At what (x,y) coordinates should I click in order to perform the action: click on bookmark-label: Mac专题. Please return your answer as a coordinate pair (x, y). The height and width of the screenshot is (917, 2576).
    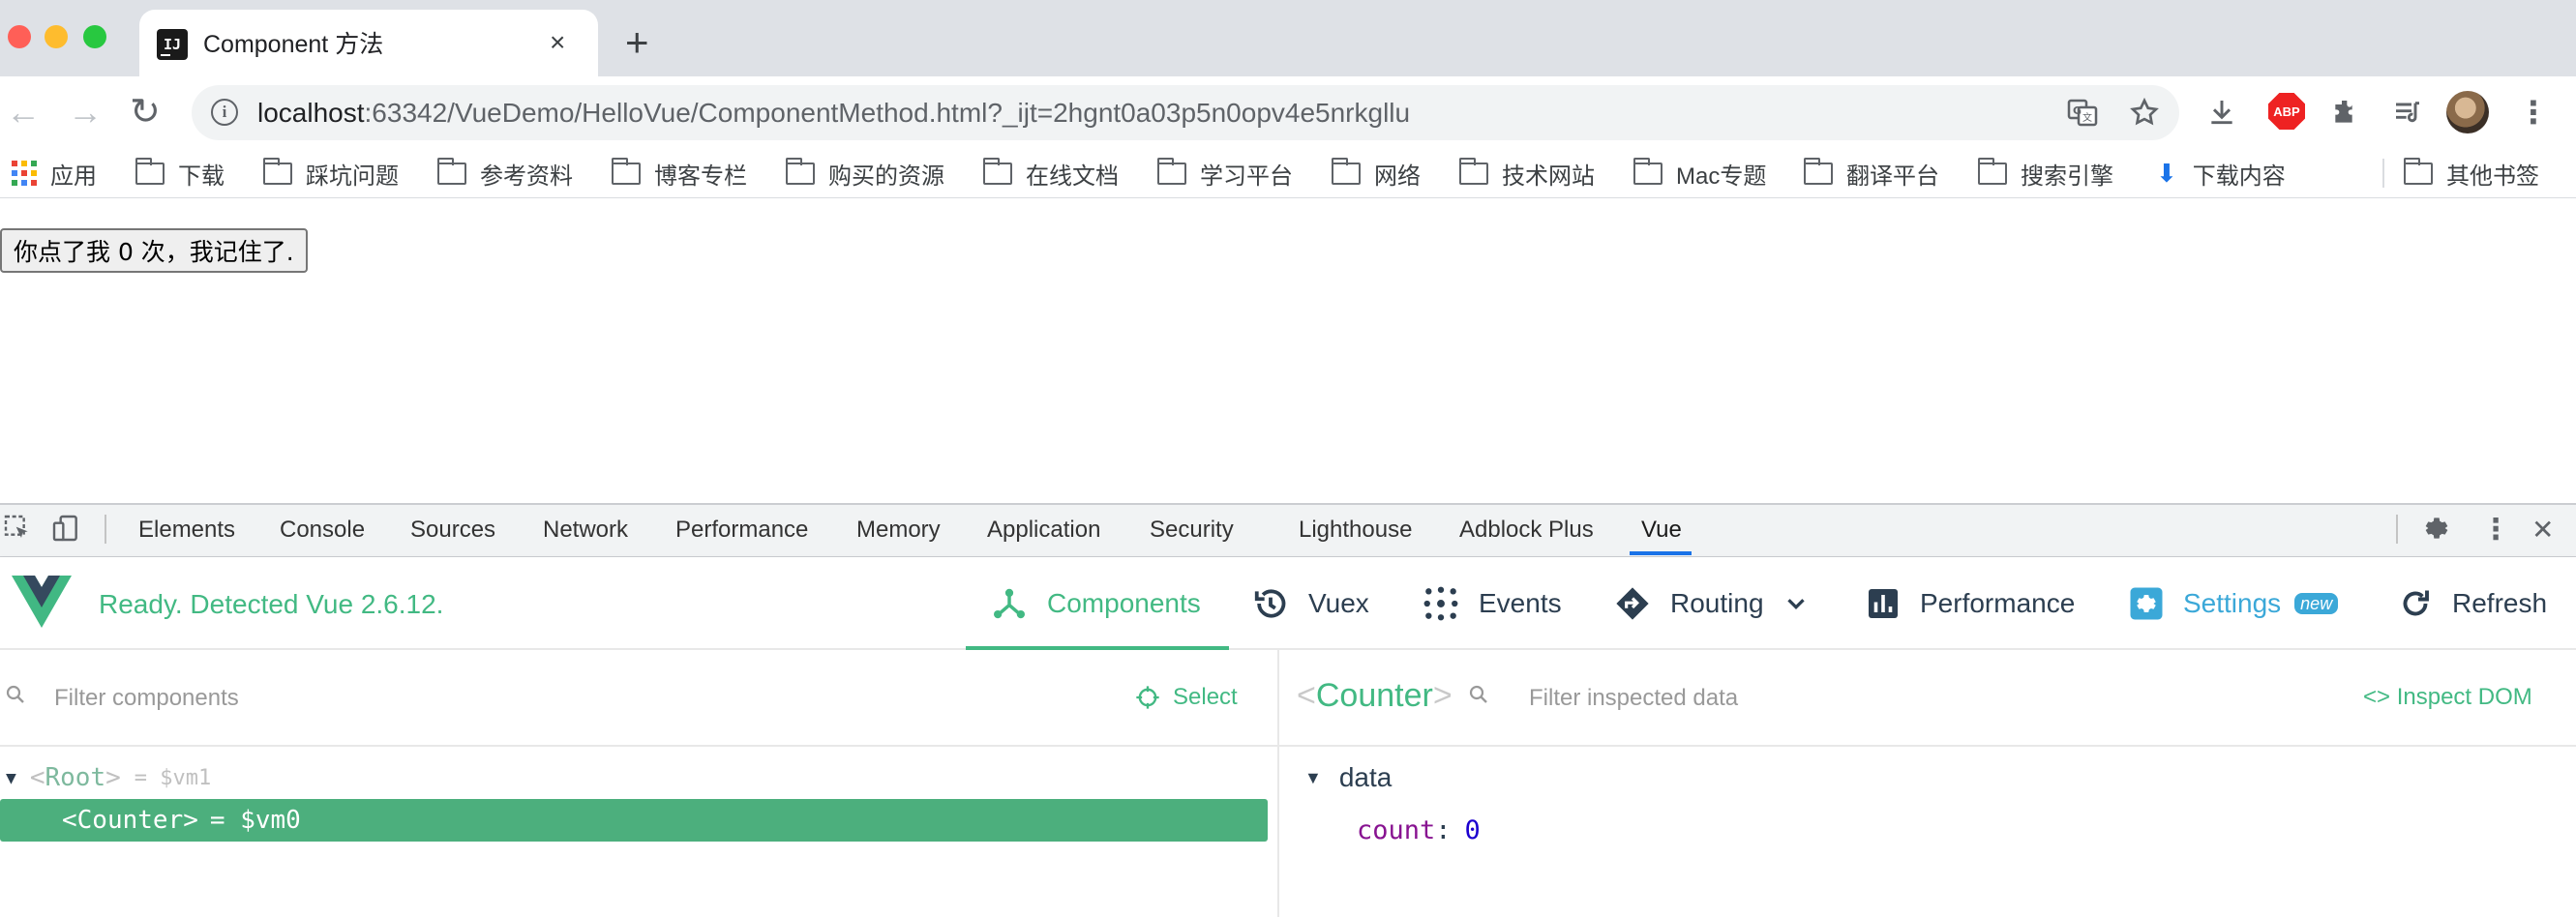
    Looking at the image, I should click on (1721, 176).